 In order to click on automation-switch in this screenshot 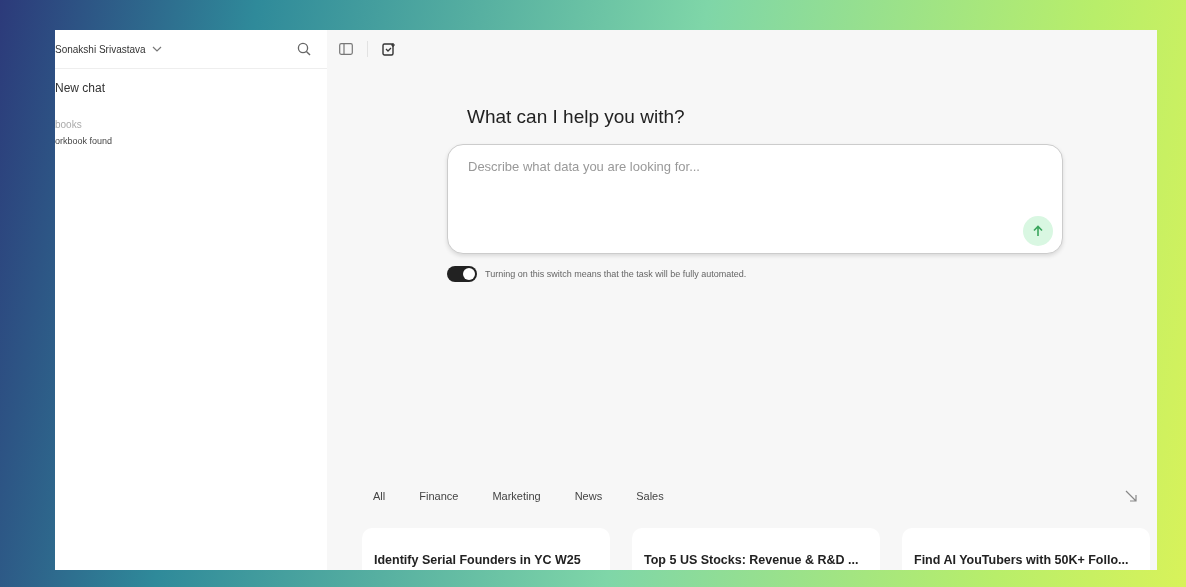, I will do `click(462, 274)`.